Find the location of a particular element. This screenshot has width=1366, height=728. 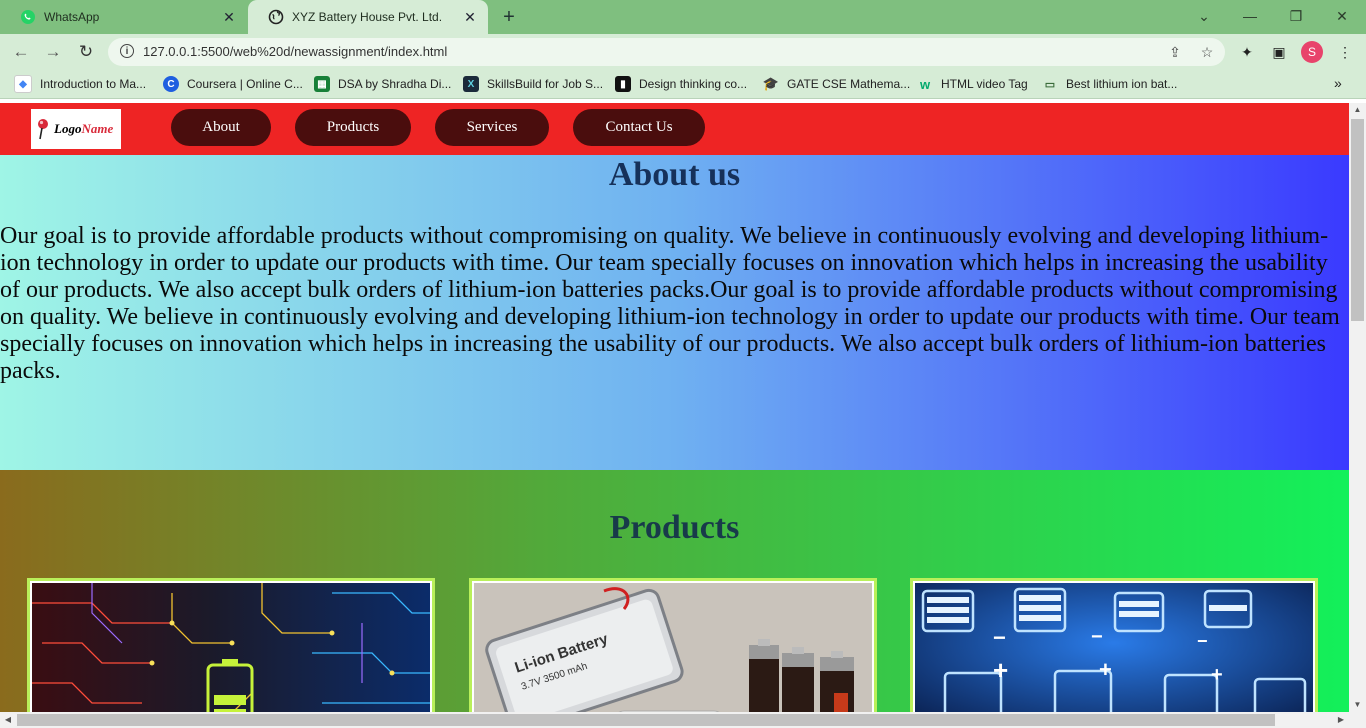

menu-kebab-icon: ⋮ is located at coordinates (1345, 52).